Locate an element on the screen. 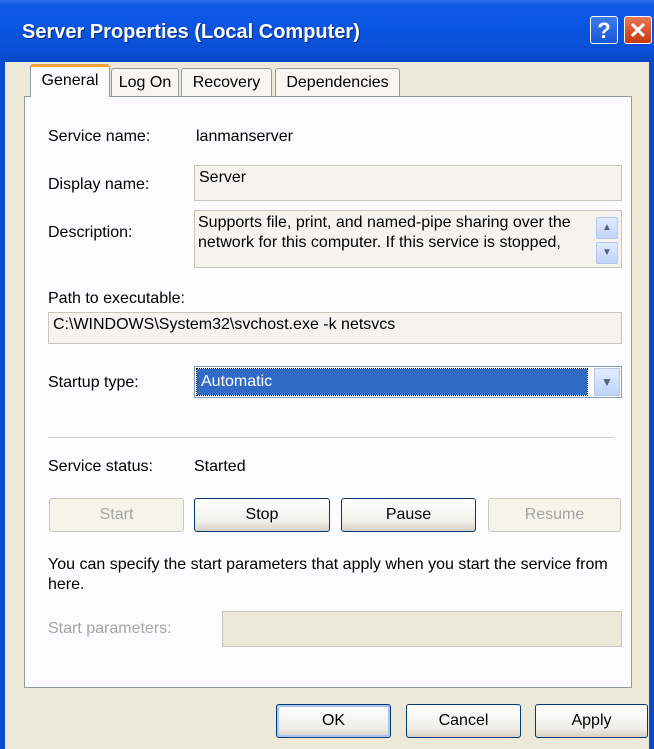  chevron-up-icon: ▲ is located at coordinates (607, 227).